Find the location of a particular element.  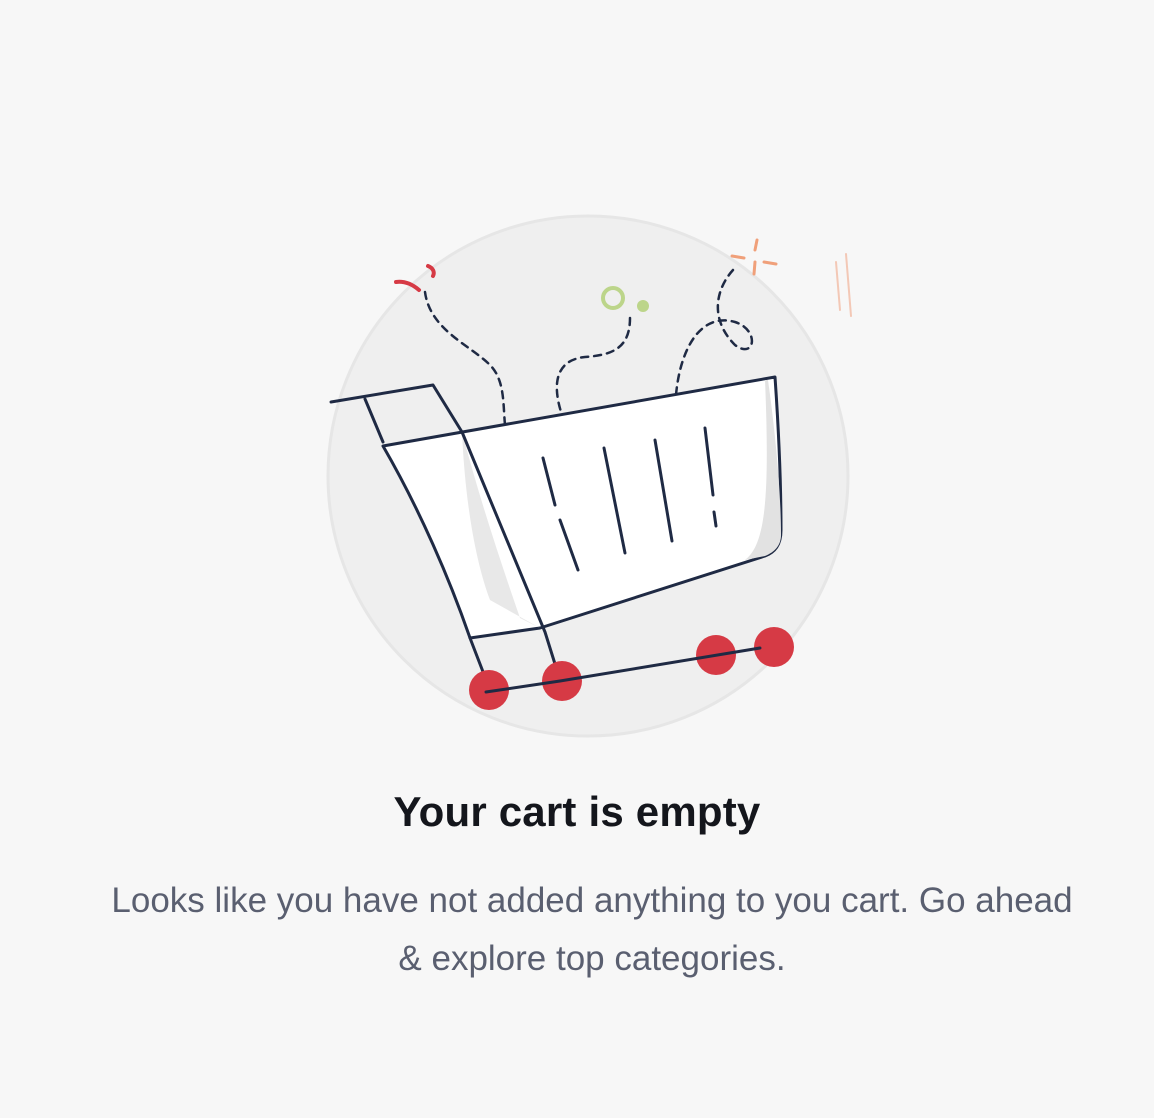

empty-cart-title: Your cart is empty is located at coordinates (577, 811).